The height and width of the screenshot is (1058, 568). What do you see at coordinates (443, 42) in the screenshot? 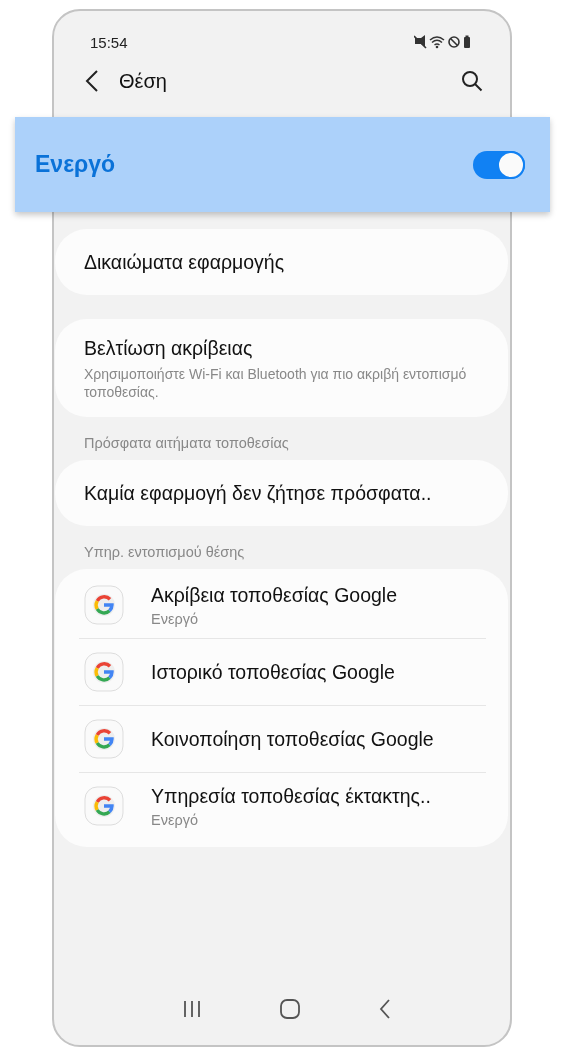
I see `status-icons` at bounding box center [443, 42].